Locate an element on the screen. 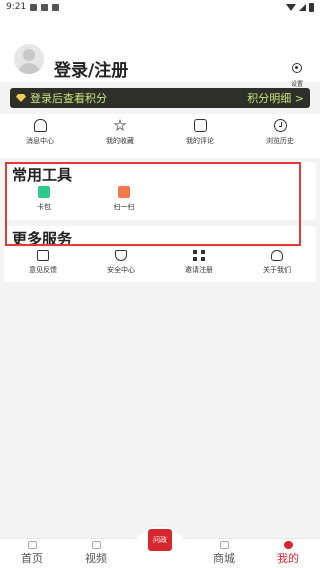 This screenshot has width=320, height=568. avatar is located at coordinates (29, 59).